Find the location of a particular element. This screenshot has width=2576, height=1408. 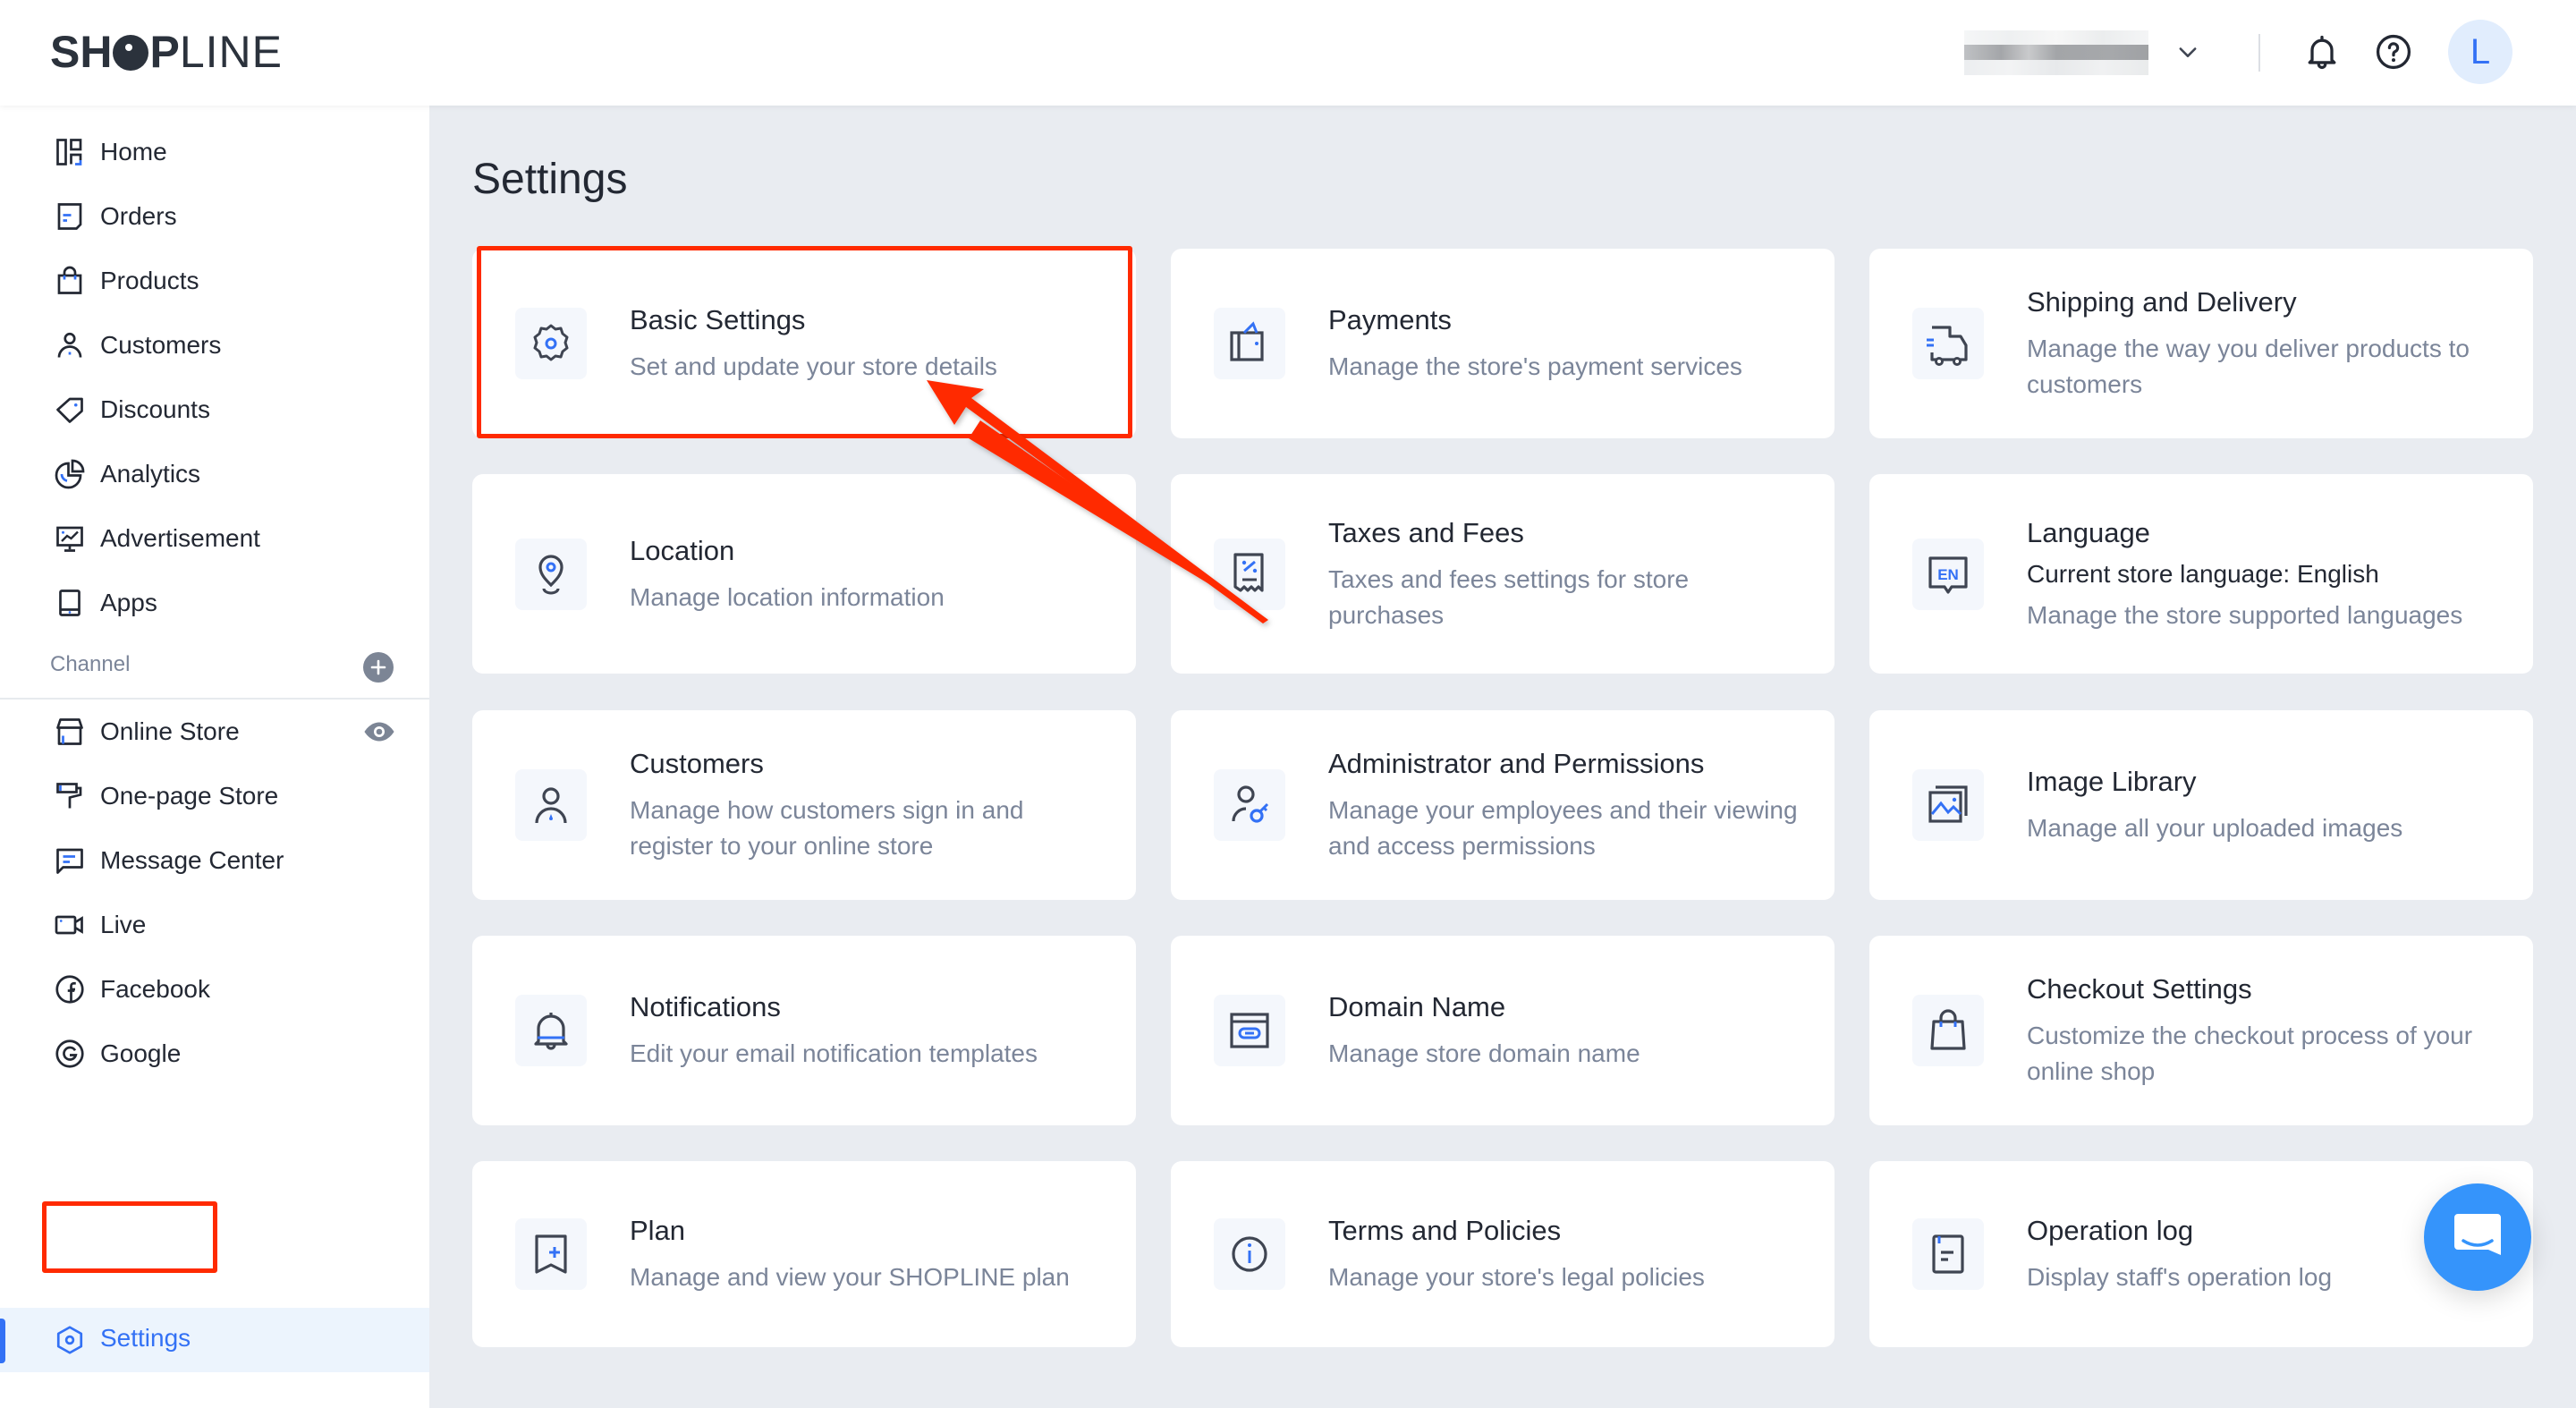

active-indicator is located at coordinates (2, 1341).